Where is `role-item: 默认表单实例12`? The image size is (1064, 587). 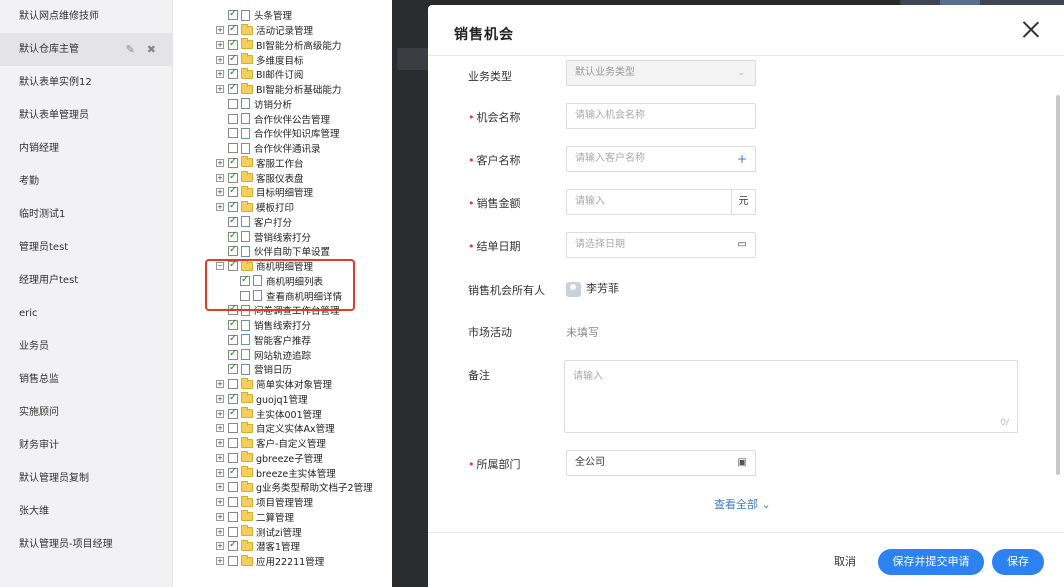
role-item: 默认表单实例12 is located at coordinates (86, 82).